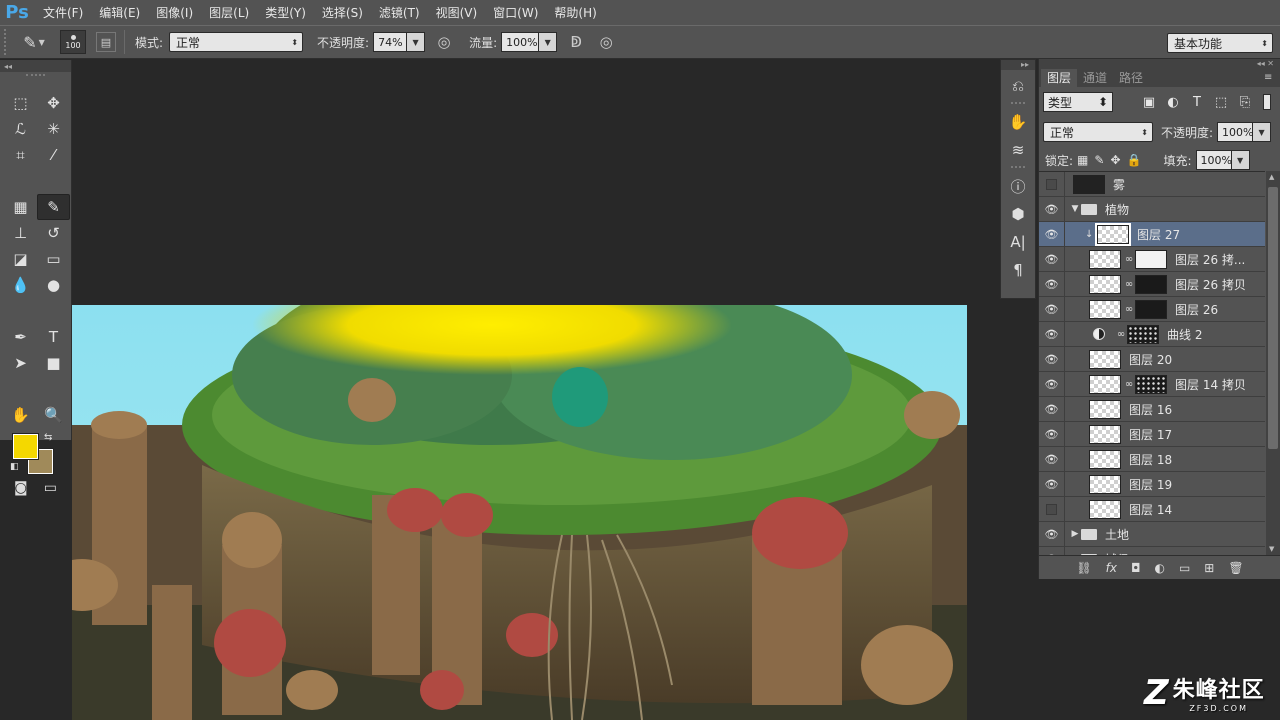 The height and width of the screenshot is (720, 1280). I want to click on dodge-tool-icon: ●, so click(53, 285).